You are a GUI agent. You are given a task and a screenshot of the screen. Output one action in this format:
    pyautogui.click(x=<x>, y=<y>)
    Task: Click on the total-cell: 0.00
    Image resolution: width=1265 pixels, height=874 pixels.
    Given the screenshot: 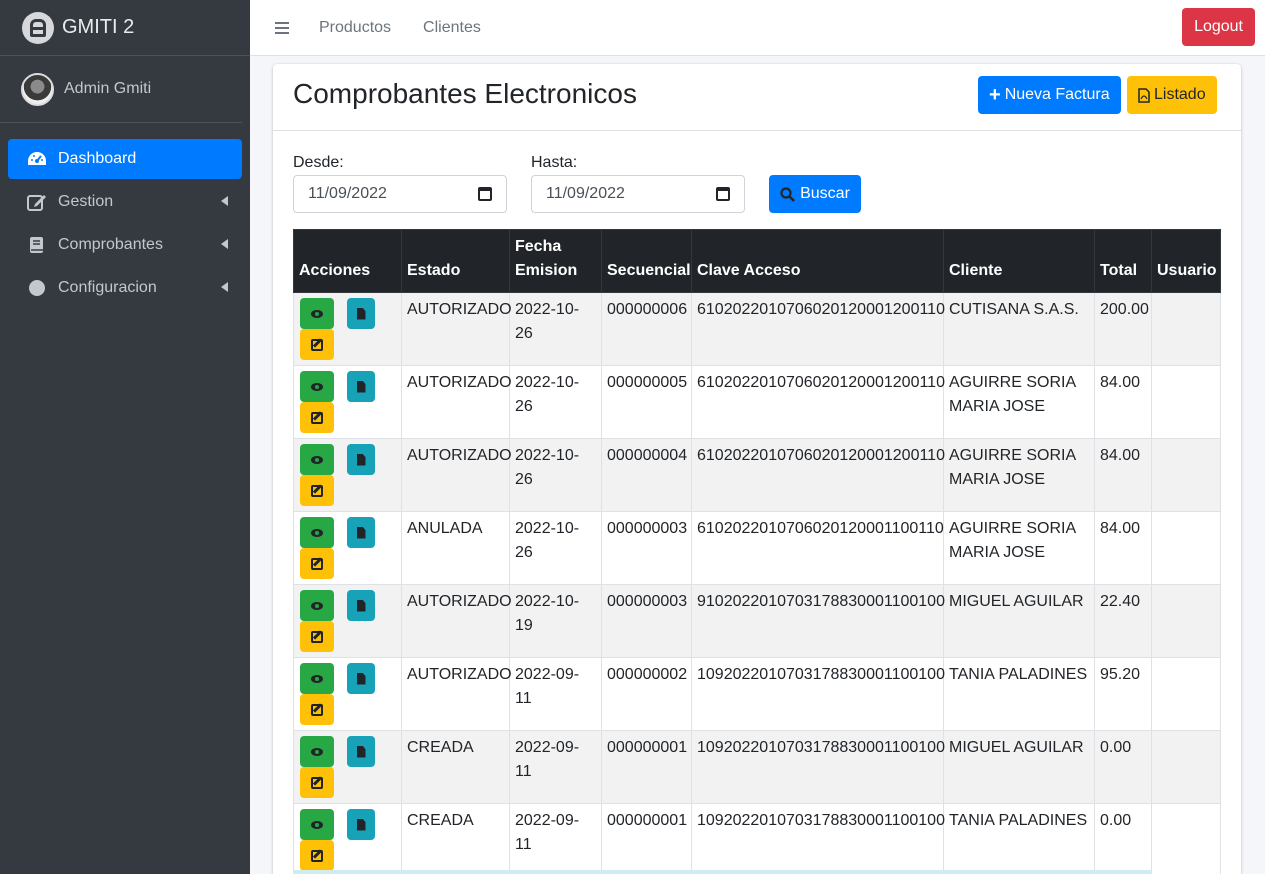 What is the action you would take?
    pyautogui.click(x=1123, y=767)
    